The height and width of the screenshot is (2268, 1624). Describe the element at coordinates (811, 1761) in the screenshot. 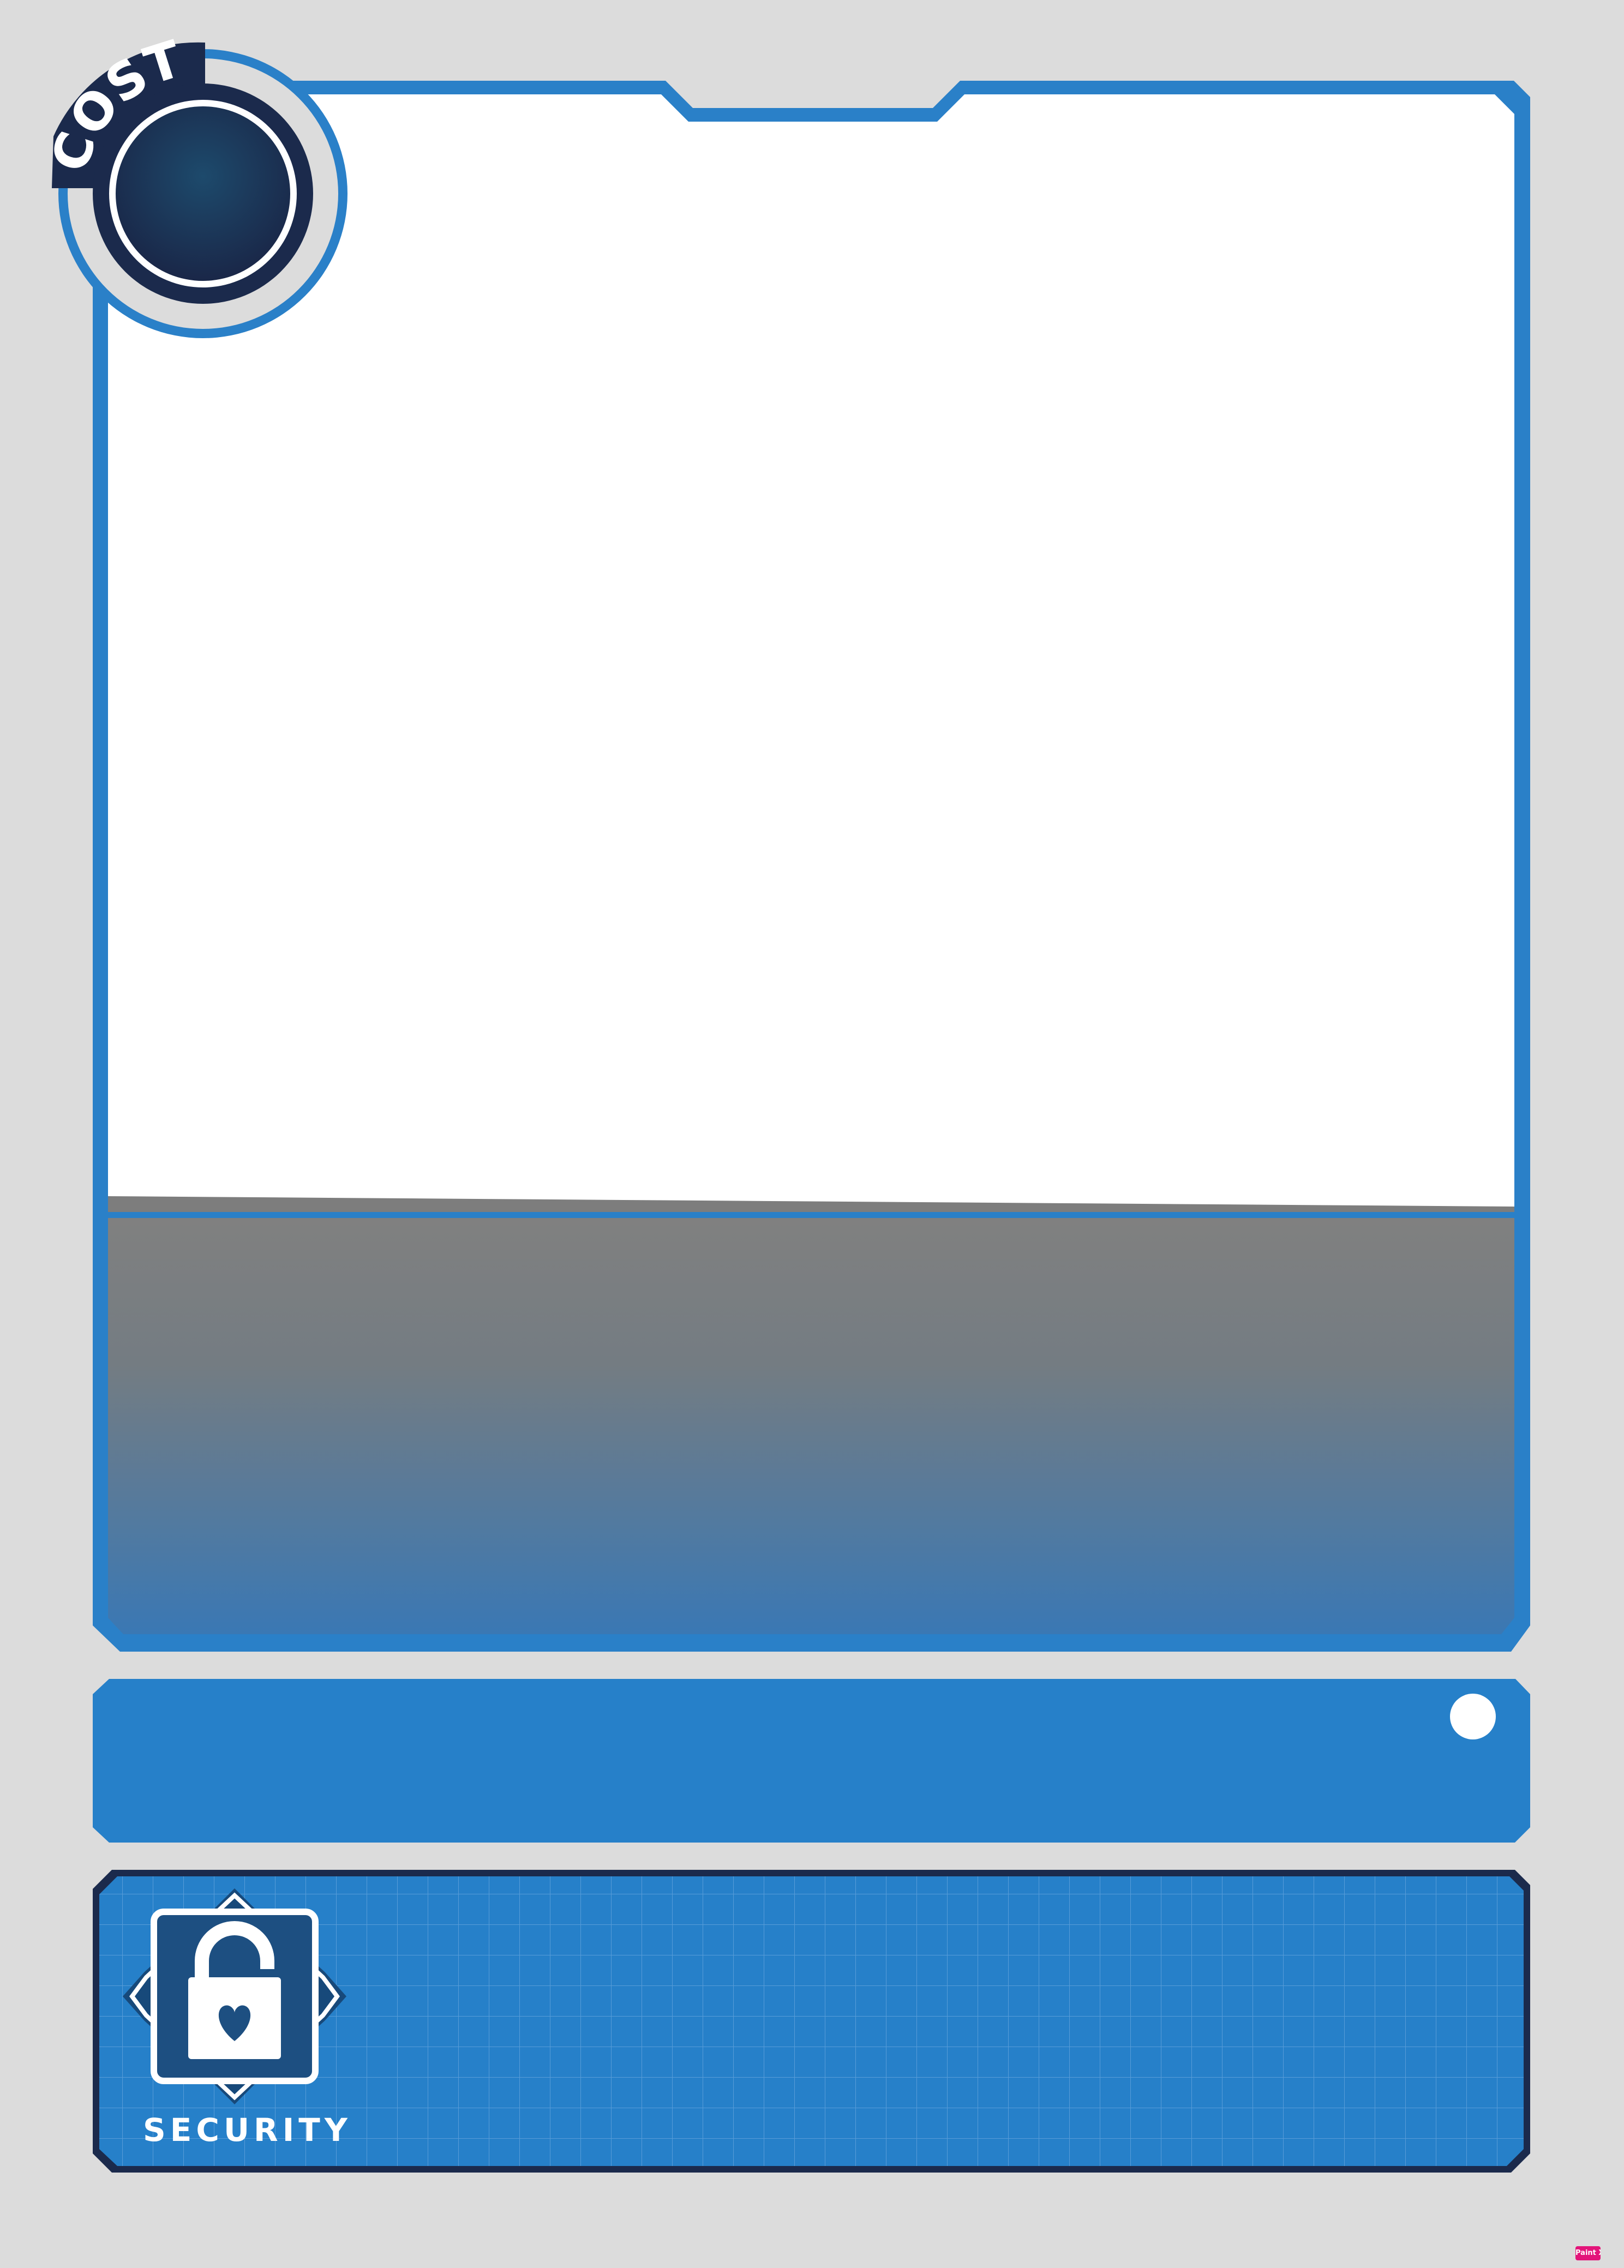

I see `name-bar` at that location.